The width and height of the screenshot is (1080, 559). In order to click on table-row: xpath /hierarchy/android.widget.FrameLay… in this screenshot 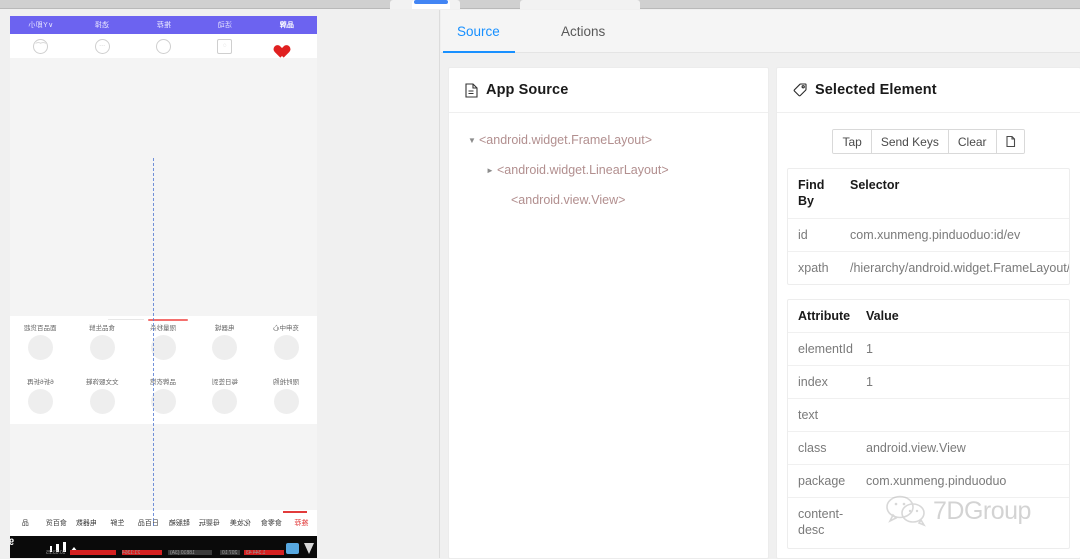, I will do `click(928, 268)`.